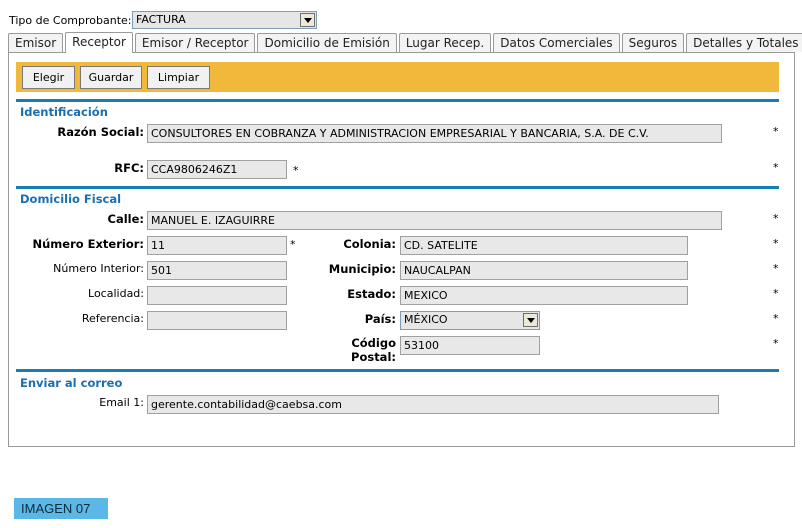 The width and height of the screenshot is (802, 528). I want to click on municipio-label: Municipio:, so click(362, 269).